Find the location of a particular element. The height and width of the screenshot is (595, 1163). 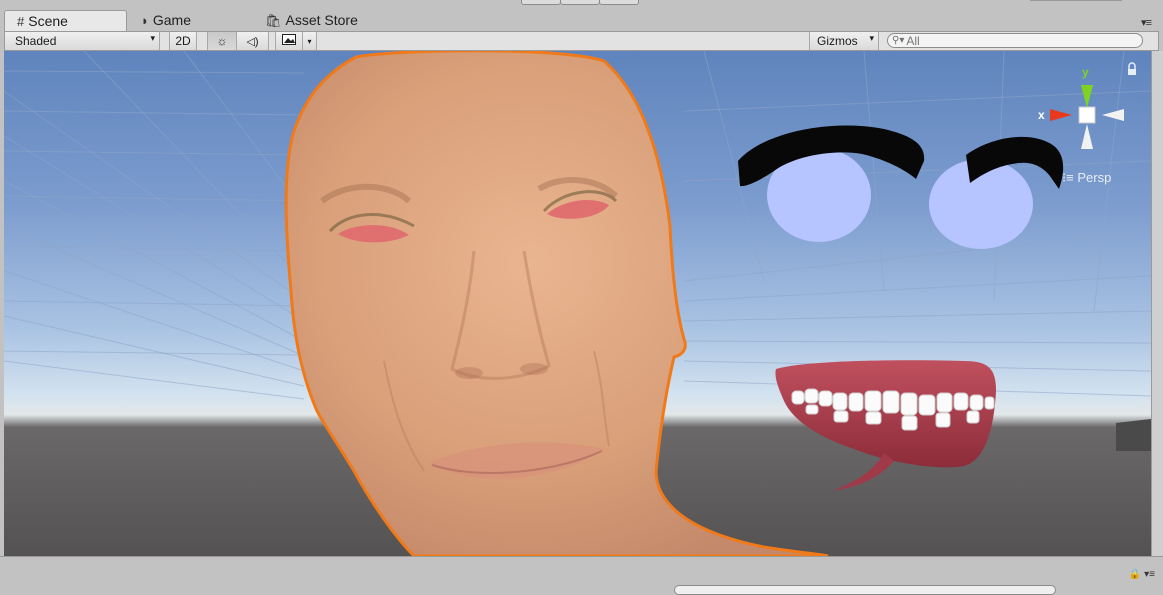

speaker-icon: ◁) is located at coordinates (252, 41).